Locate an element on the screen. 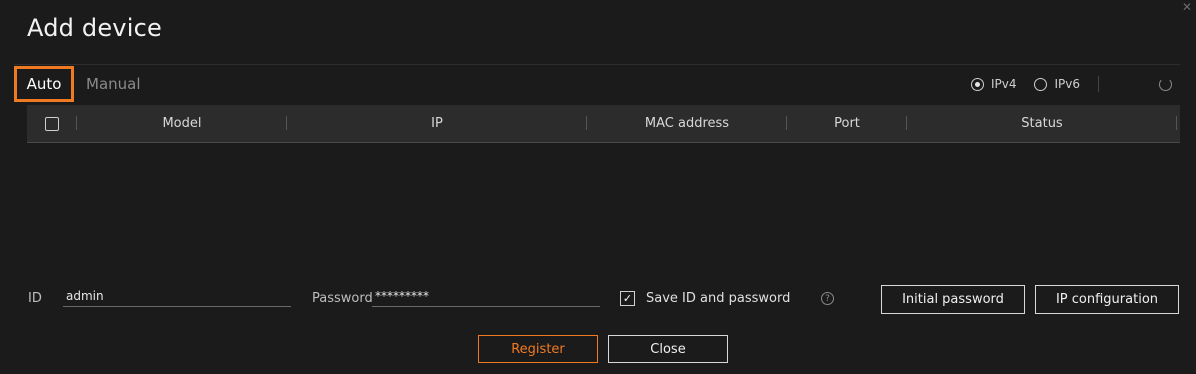 The image size is (1196, 374). column-divider is located at coordinates (1176, 123).